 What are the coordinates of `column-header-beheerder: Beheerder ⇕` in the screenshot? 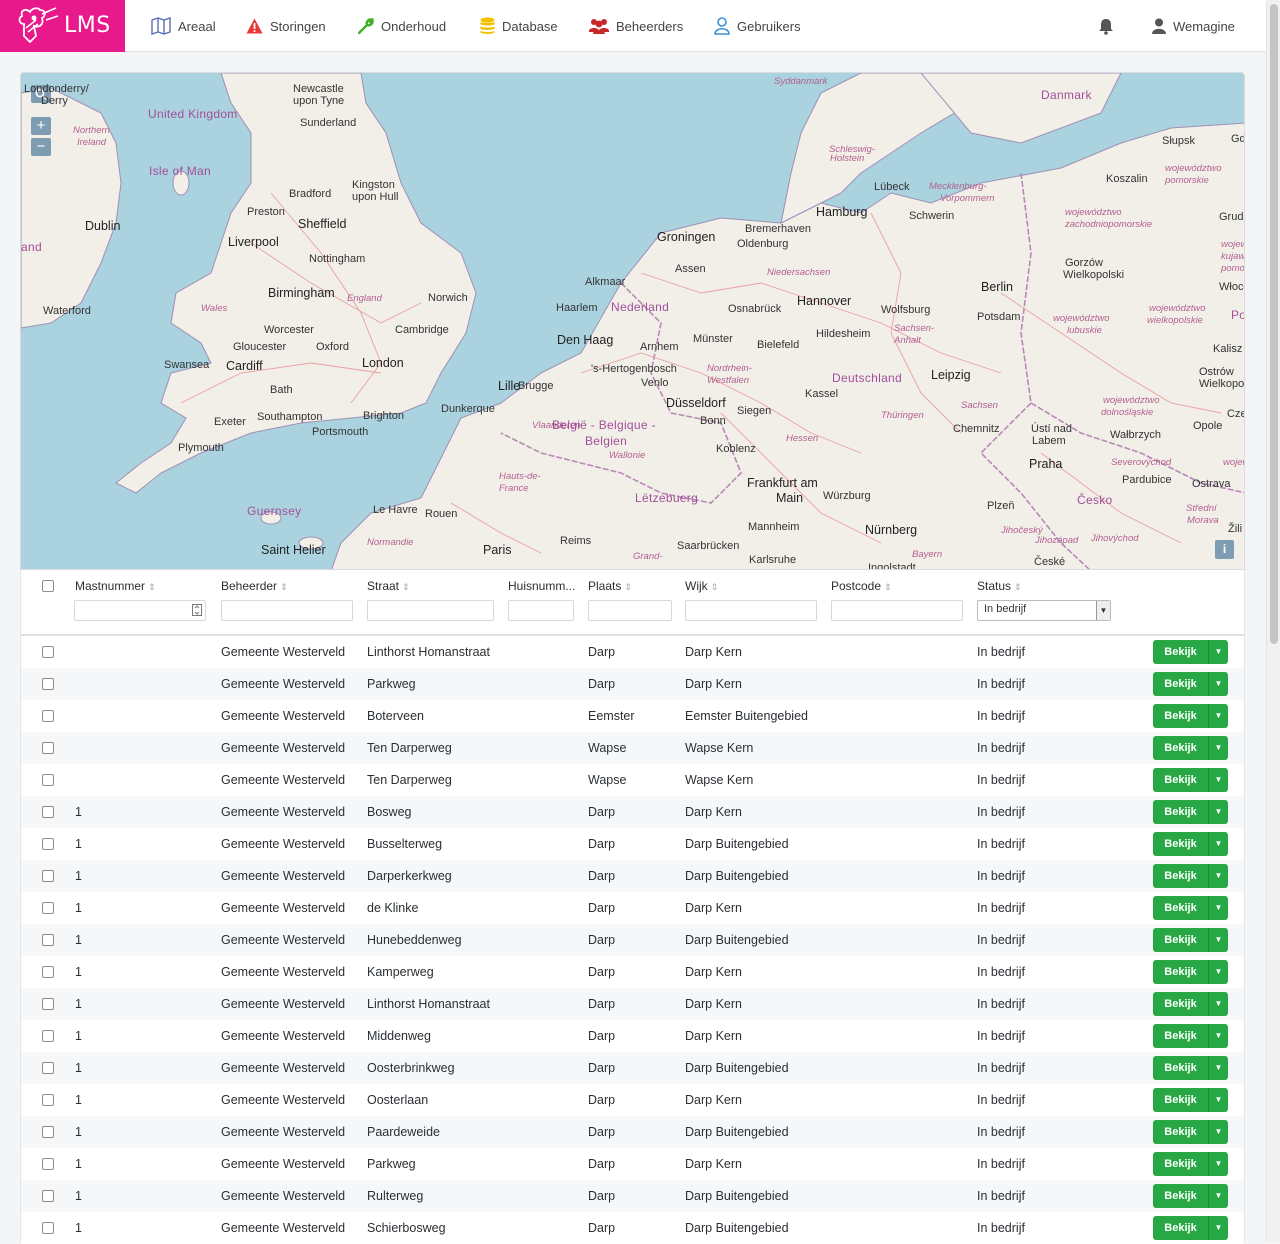 It's located at (254, 586).